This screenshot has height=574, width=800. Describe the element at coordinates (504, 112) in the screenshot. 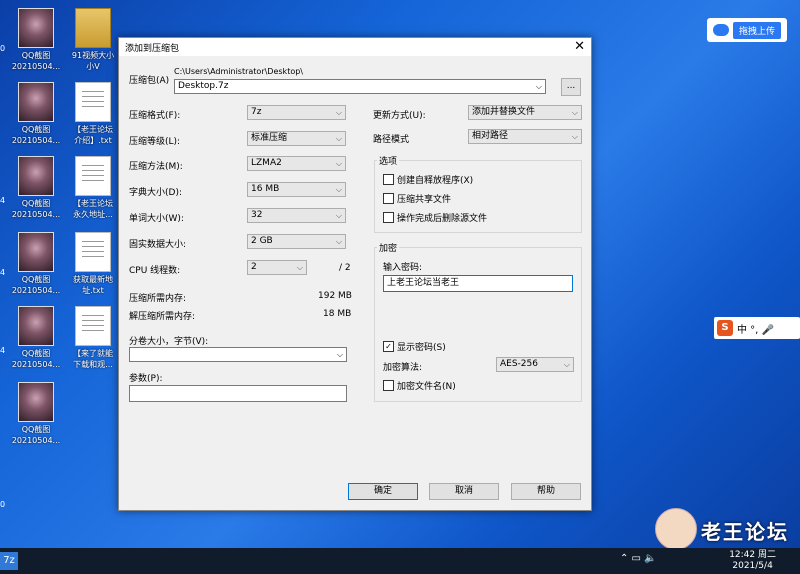

I see `update-mode-value: 添加并替换文件` at that location.